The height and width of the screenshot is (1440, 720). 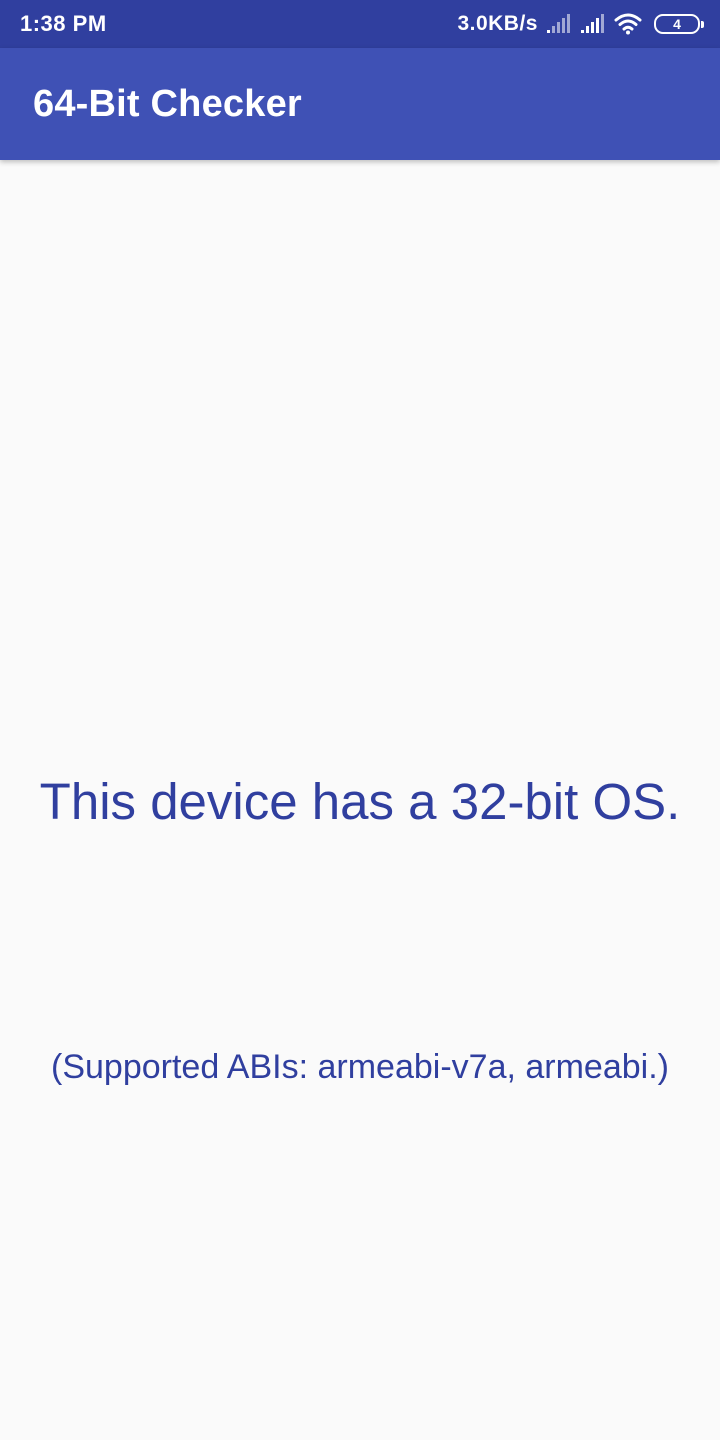 I want to click on supported-abis-text: (Supported ABIs: armeabi-v7a, armeabi.), so click(x=360, y=1067).